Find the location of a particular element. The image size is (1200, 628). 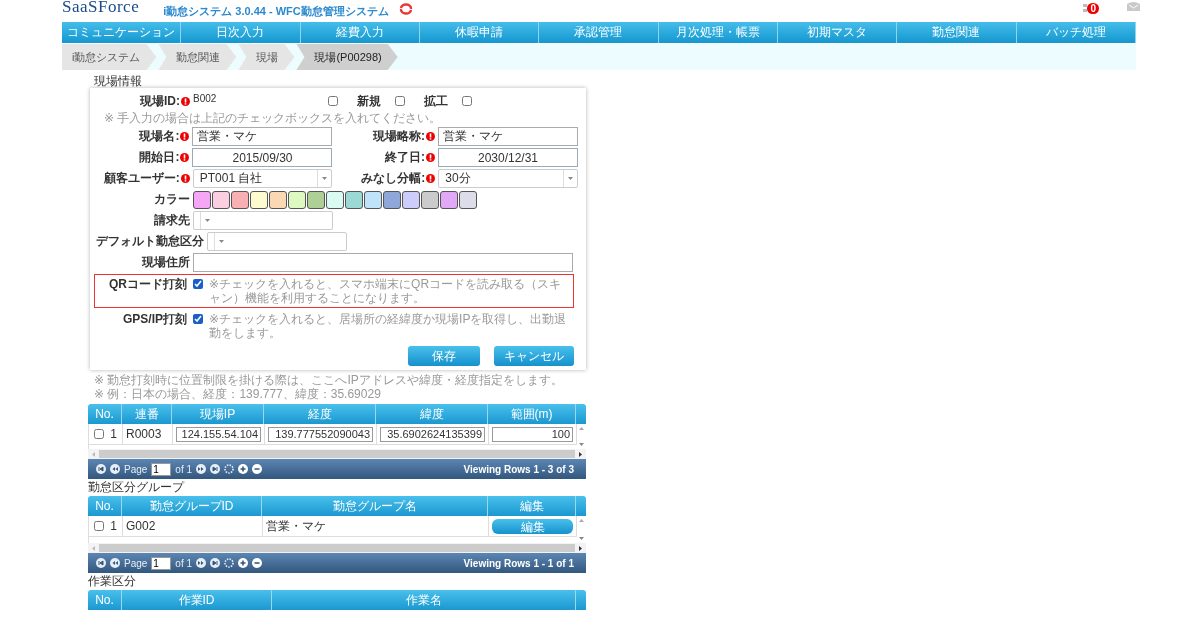

dropdown: PT001 自社 is located at coordinates (262, 178).